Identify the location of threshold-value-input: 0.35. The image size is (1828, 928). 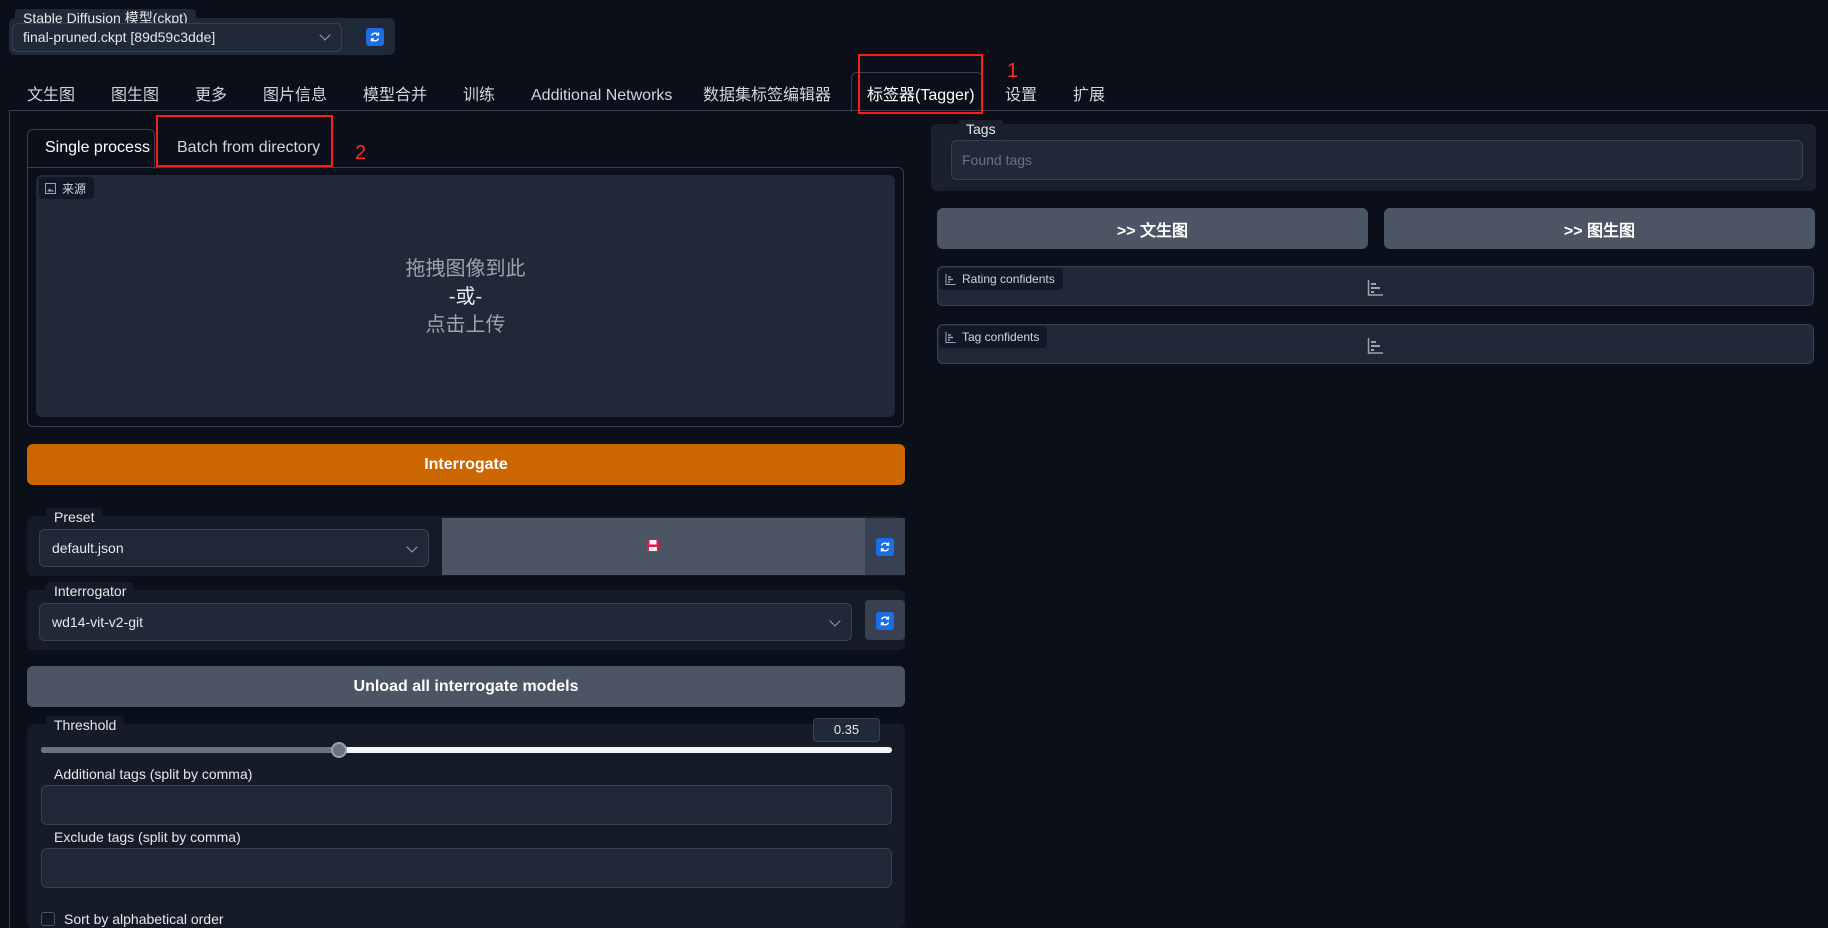
(846, 730).